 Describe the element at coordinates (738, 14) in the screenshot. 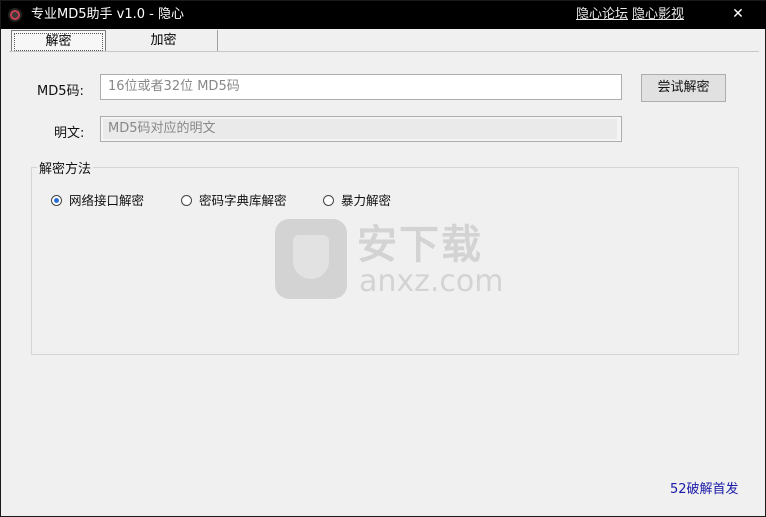

I see `close-icon: ✕` at that location.